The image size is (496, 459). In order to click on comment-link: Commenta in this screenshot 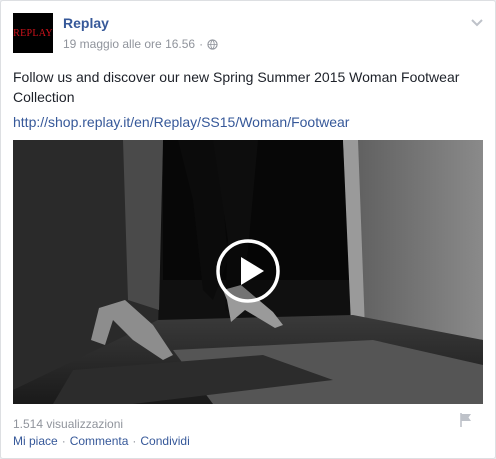, I will do `click(99, 441)`.